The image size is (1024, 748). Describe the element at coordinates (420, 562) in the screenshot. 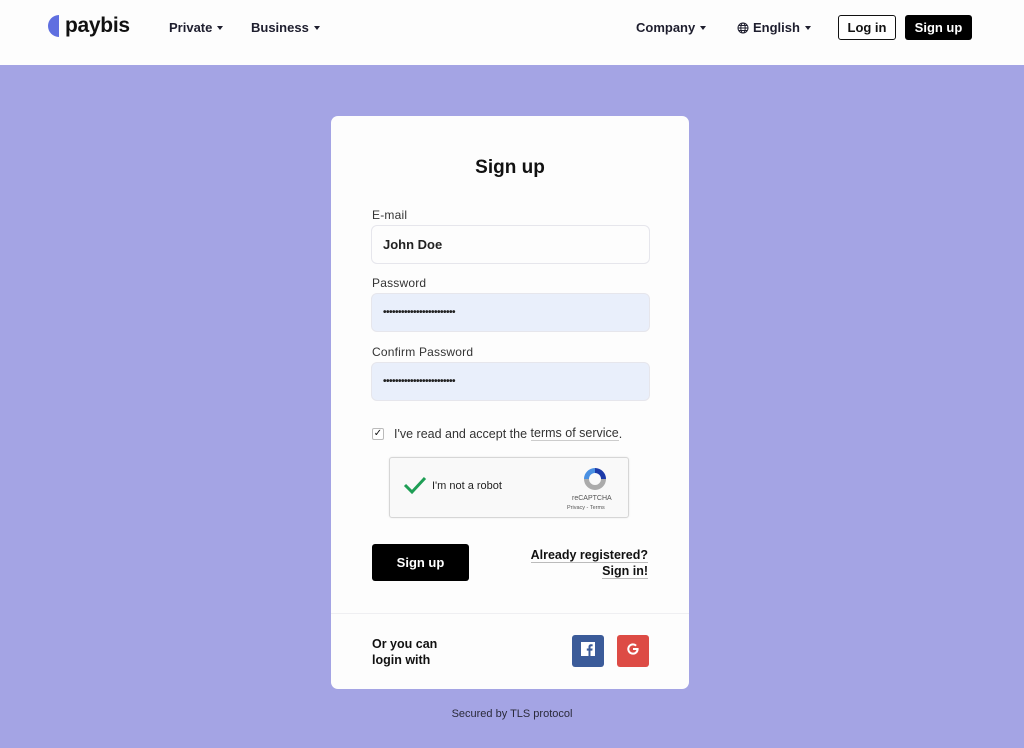

I see `signup-submit-button: Sign up` at that location.